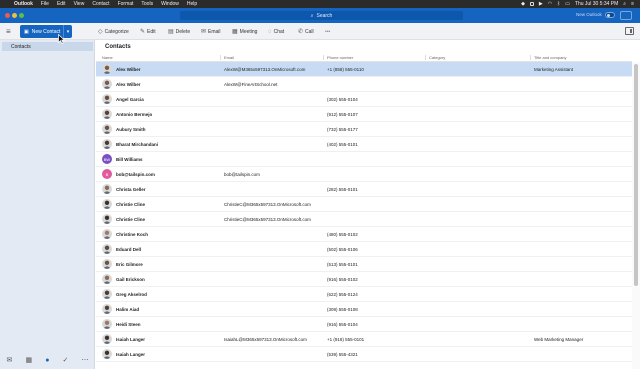 The image size is (640, 369). I want to click on menu-tools: Tools, so click(147, 4).